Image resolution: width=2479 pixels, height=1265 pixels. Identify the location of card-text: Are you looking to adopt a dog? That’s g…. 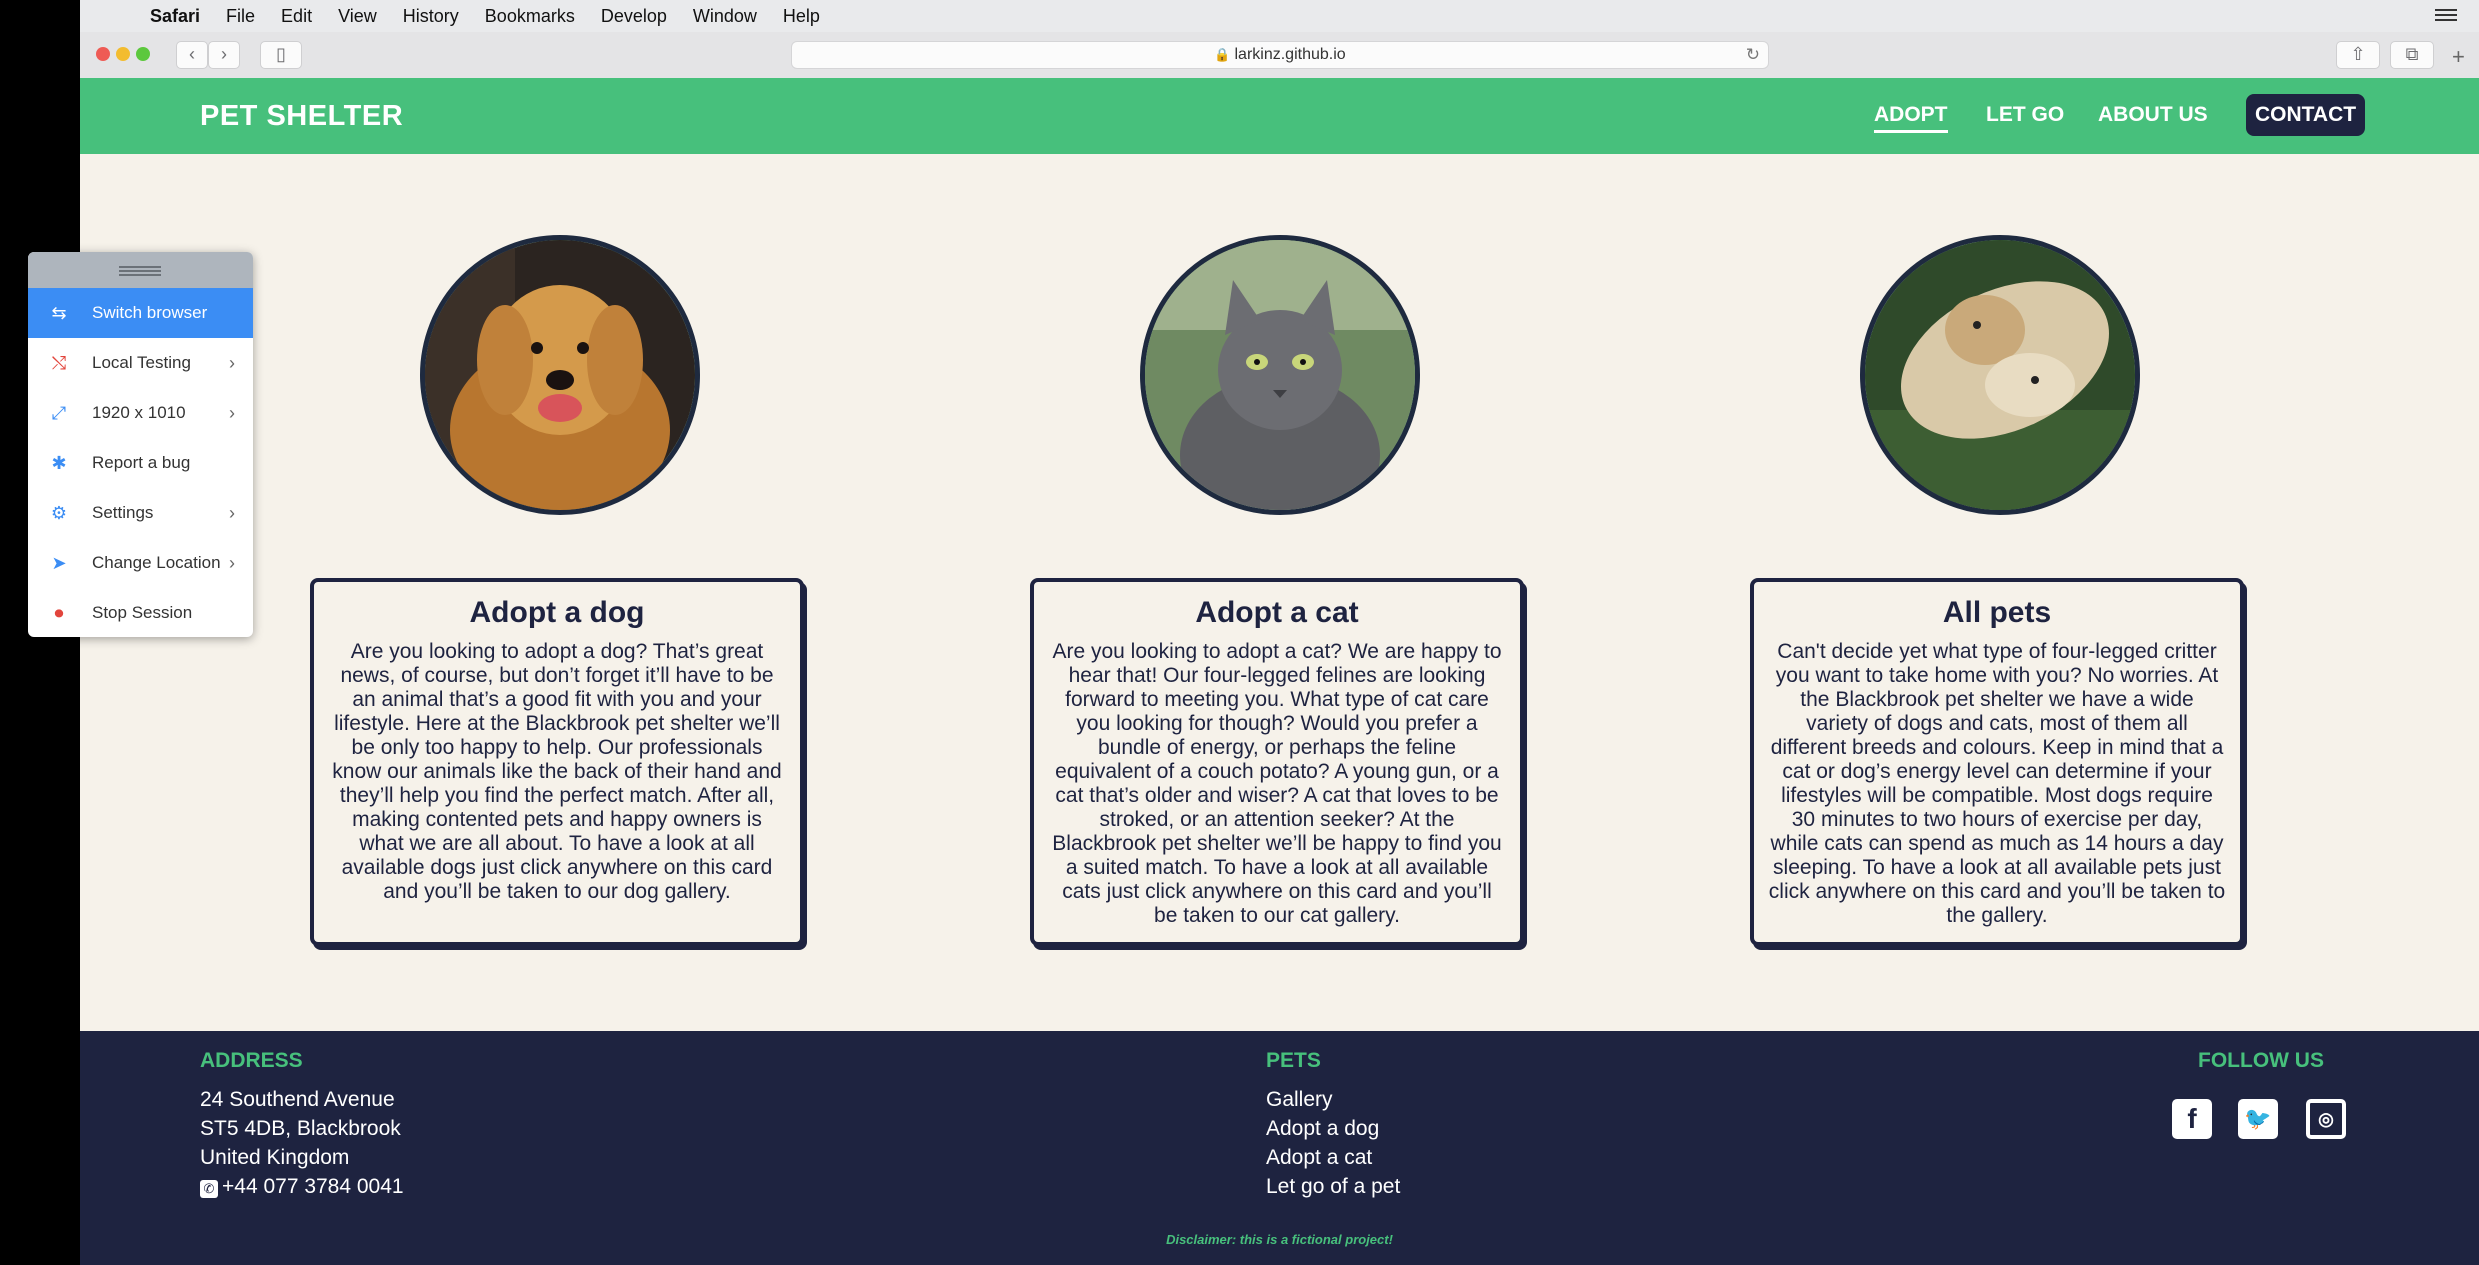
(557, 771).